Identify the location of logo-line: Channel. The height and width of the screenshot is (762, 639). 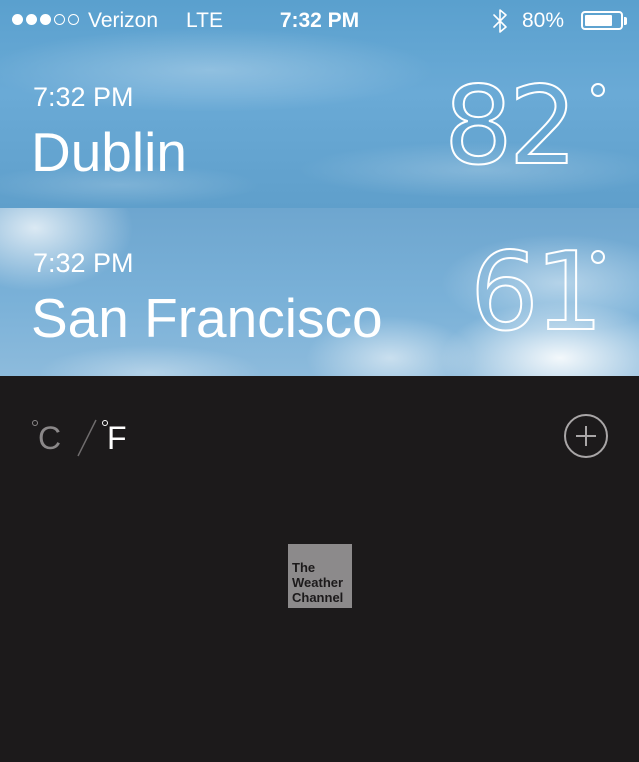
(318, 597).